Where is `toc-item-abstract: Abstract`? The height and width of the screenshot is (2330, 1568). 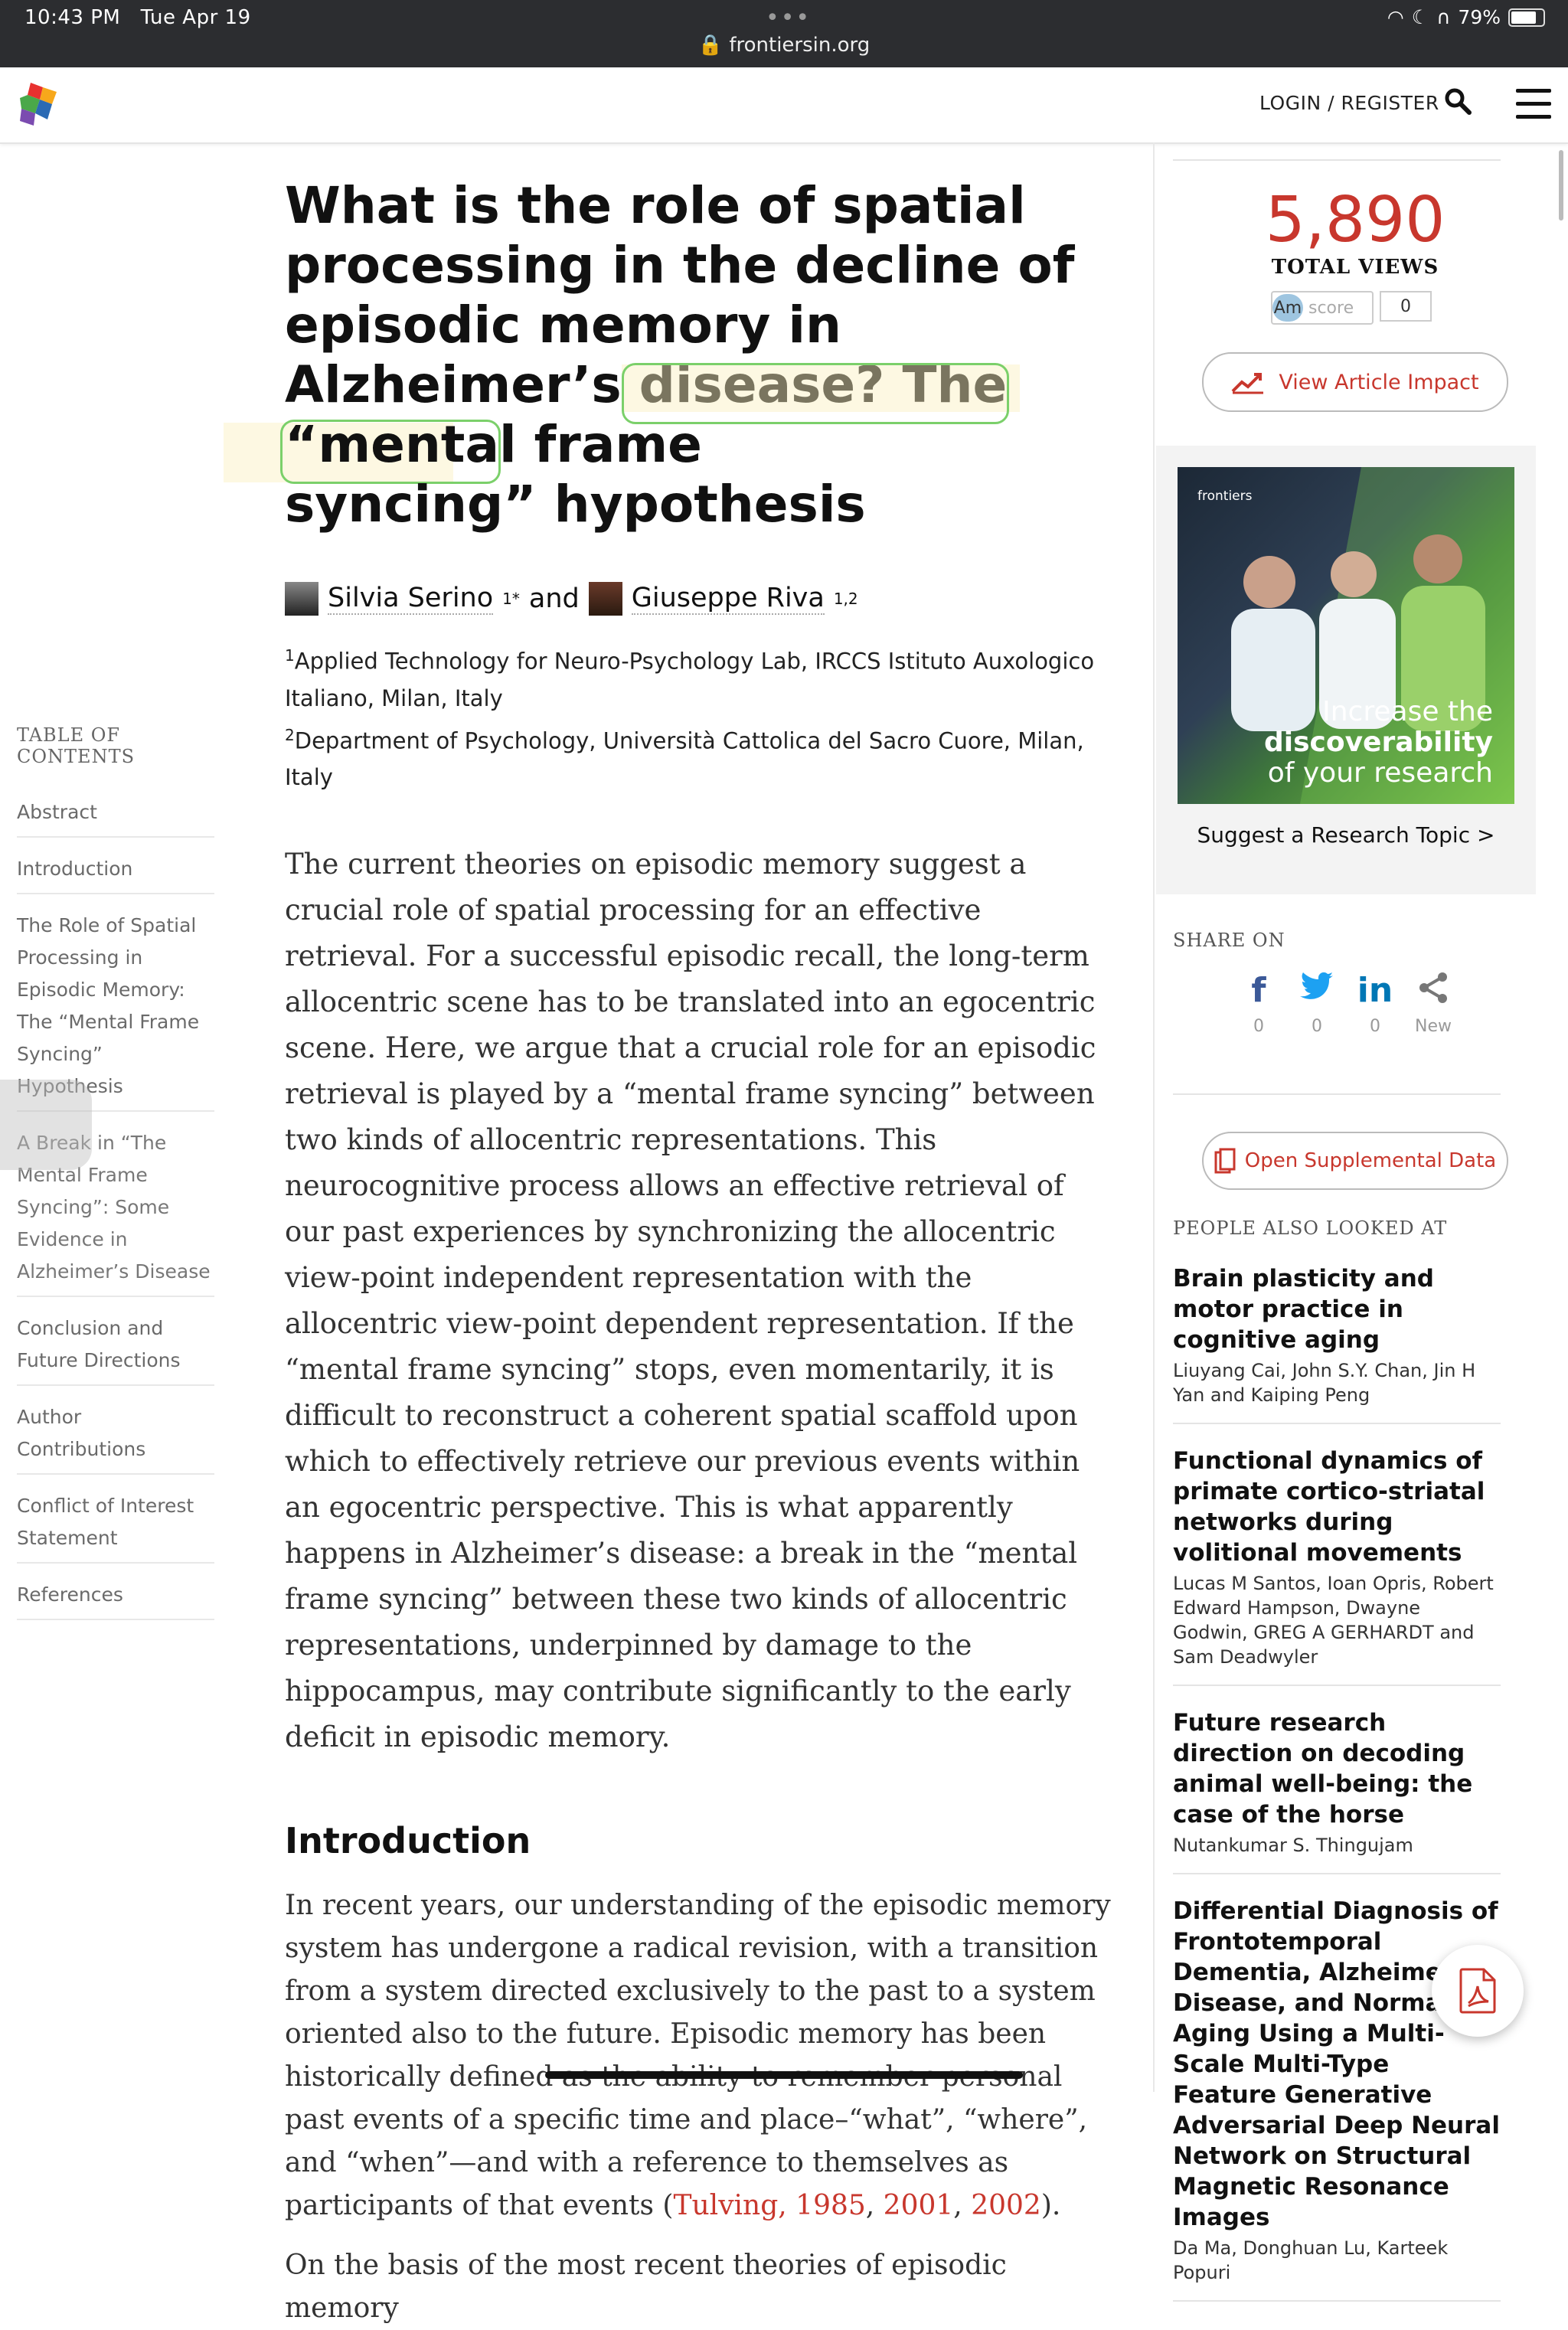
toc-item-abstract: Abstract is located at coordinates (115, 815).